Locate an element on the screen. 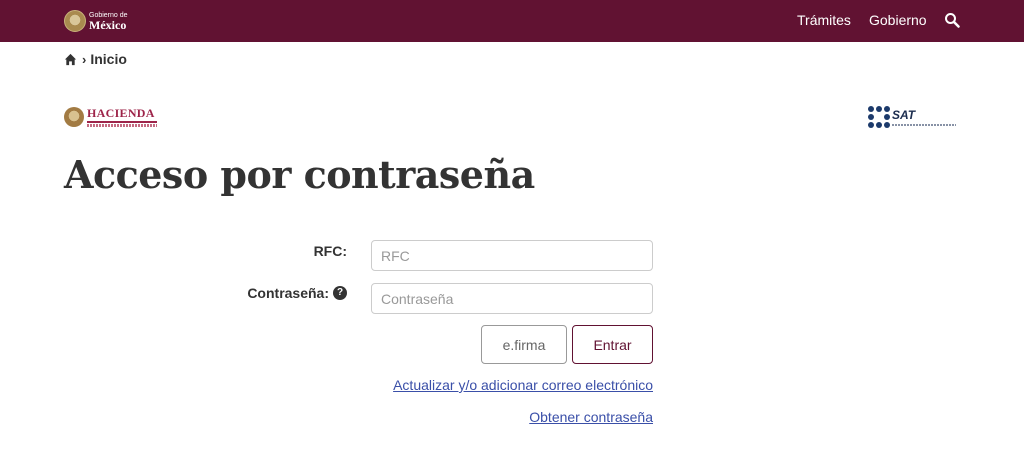  gobierno-de-mexico-logo: Gobierno de México is located at coordinates (96, 21).